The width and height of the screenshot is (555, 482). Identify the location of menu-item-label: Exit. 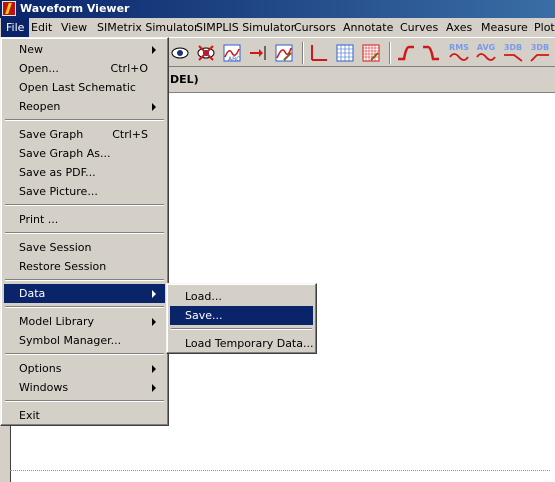
(29, 415).